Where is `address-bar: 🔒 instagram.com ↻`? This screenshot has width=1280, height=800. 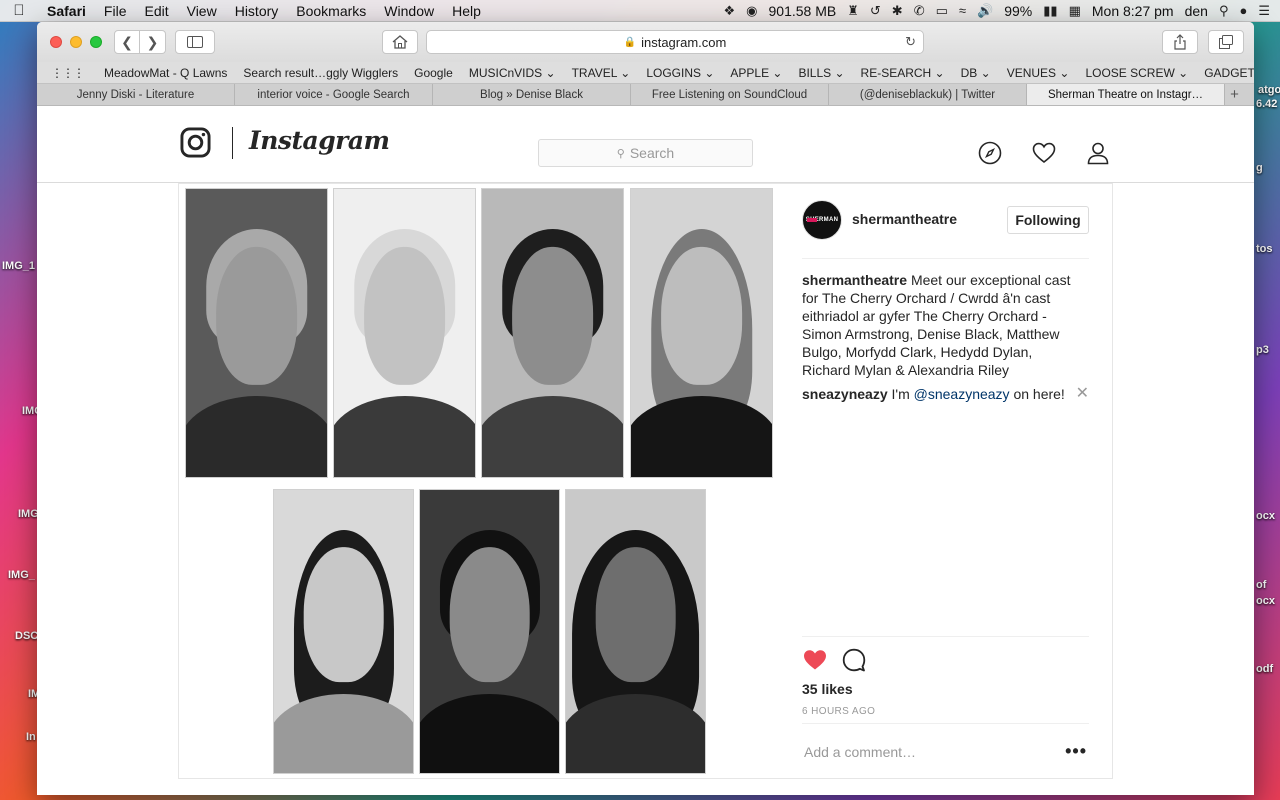 address-bar: 🔒 instagram.com ↻ is located at coordinates (675, 42).